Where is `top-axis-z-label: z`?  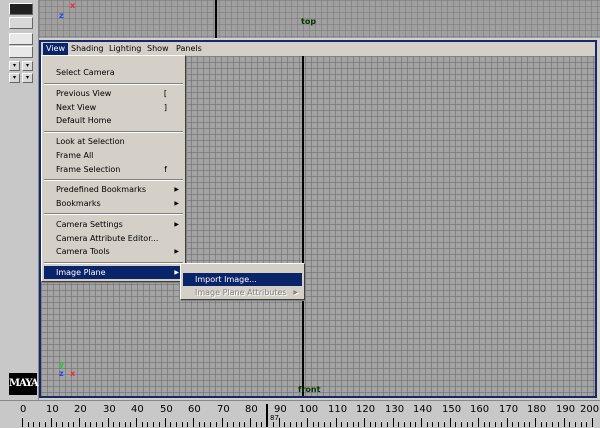
top-axis-z-label: z is located at coordinates (61, 15).